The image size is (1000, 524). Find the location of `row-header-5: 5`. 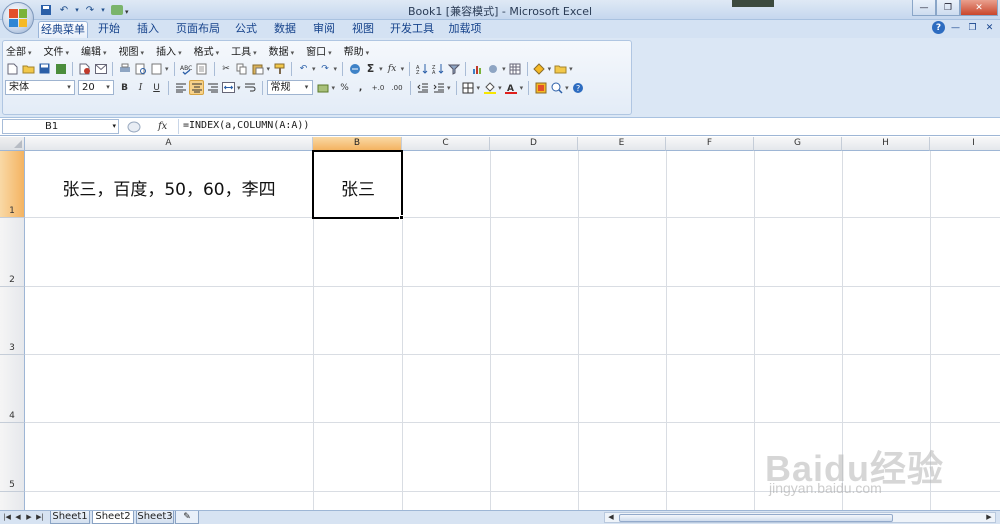

row-header-5: 5 is located at coordinates (12, 457).